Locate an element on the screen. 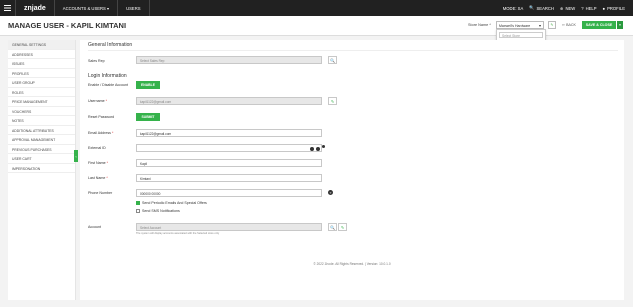  account-search-button: 🔍 is located at coordinates (332, 227).